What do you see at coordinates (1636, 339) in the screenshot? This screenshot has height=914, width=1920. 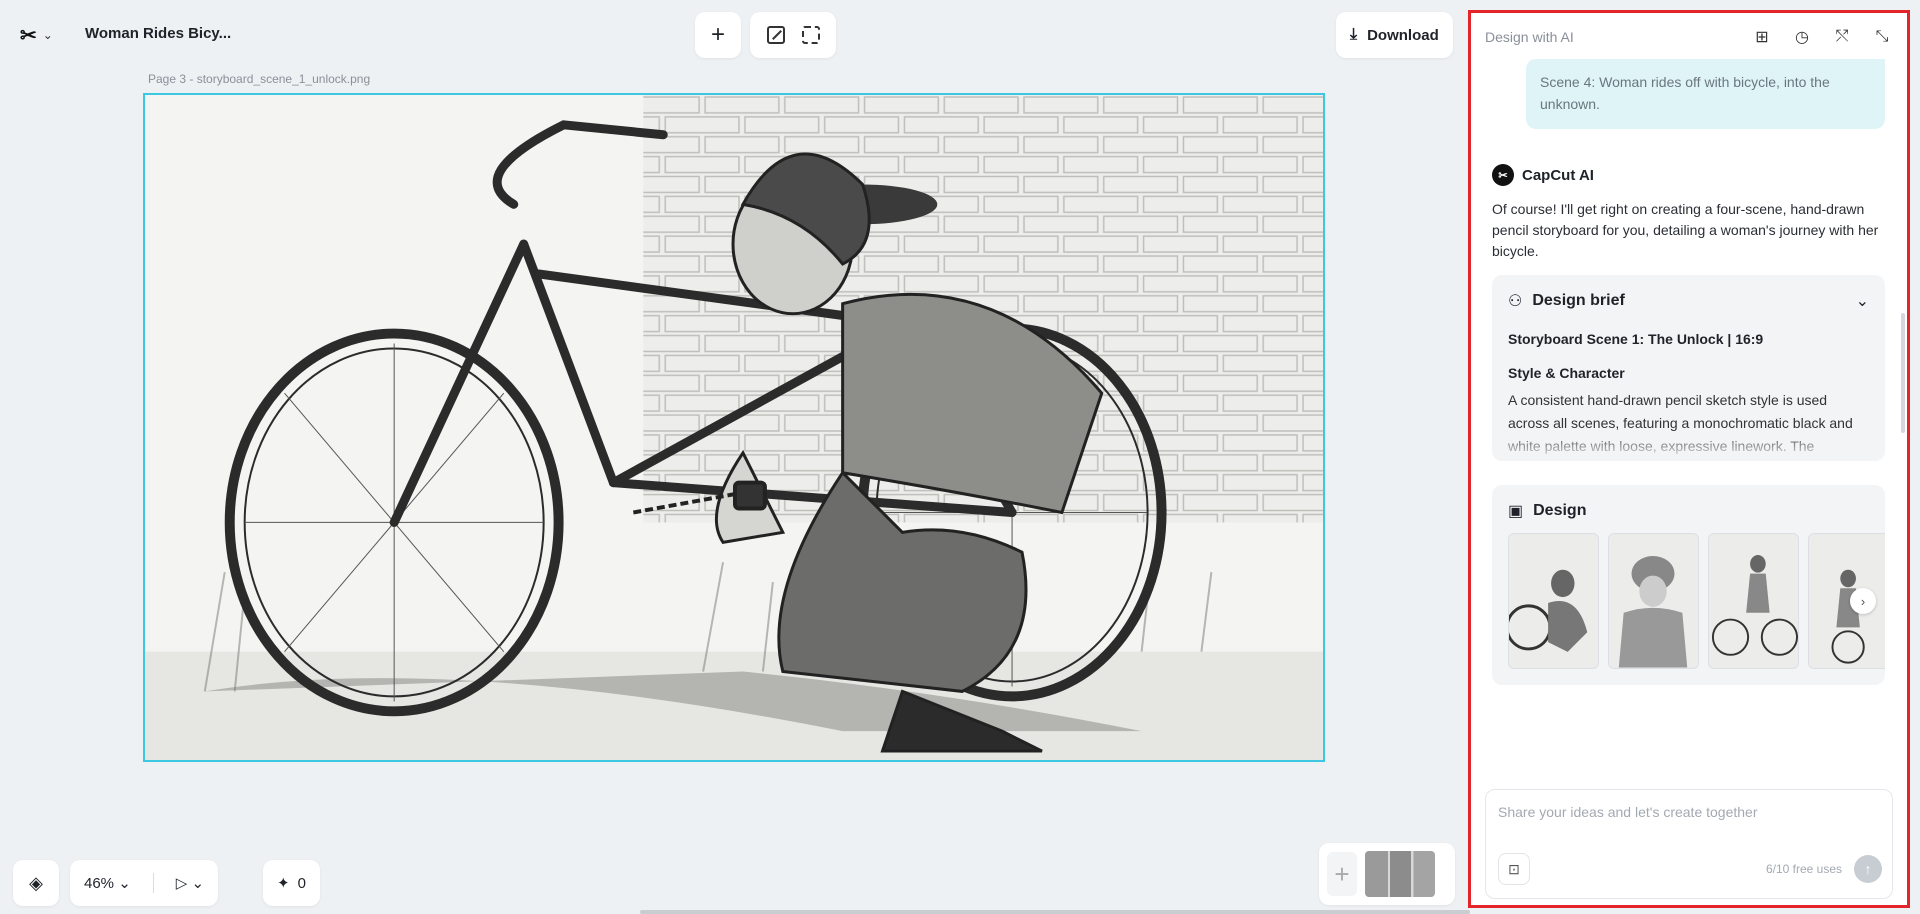 I see `brief-scene-line: Storyboard Scene 1: The Unlock | 16:9` at bounding box center [1636, 339].